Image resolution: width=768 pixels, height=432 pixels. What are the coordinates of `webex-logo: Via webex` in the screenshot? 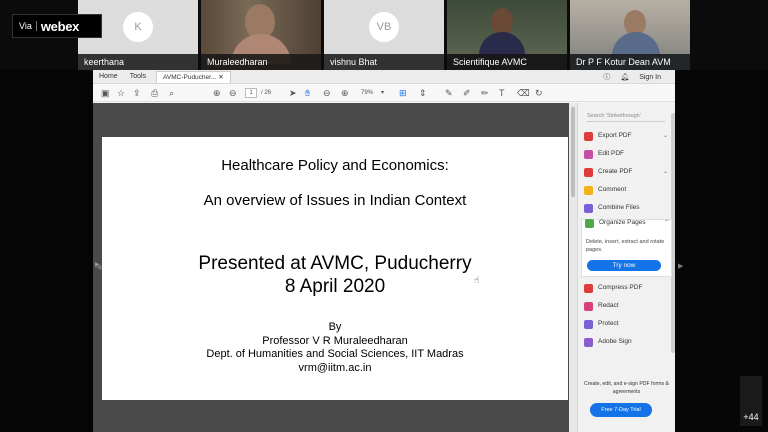 It's located at (57, 26).